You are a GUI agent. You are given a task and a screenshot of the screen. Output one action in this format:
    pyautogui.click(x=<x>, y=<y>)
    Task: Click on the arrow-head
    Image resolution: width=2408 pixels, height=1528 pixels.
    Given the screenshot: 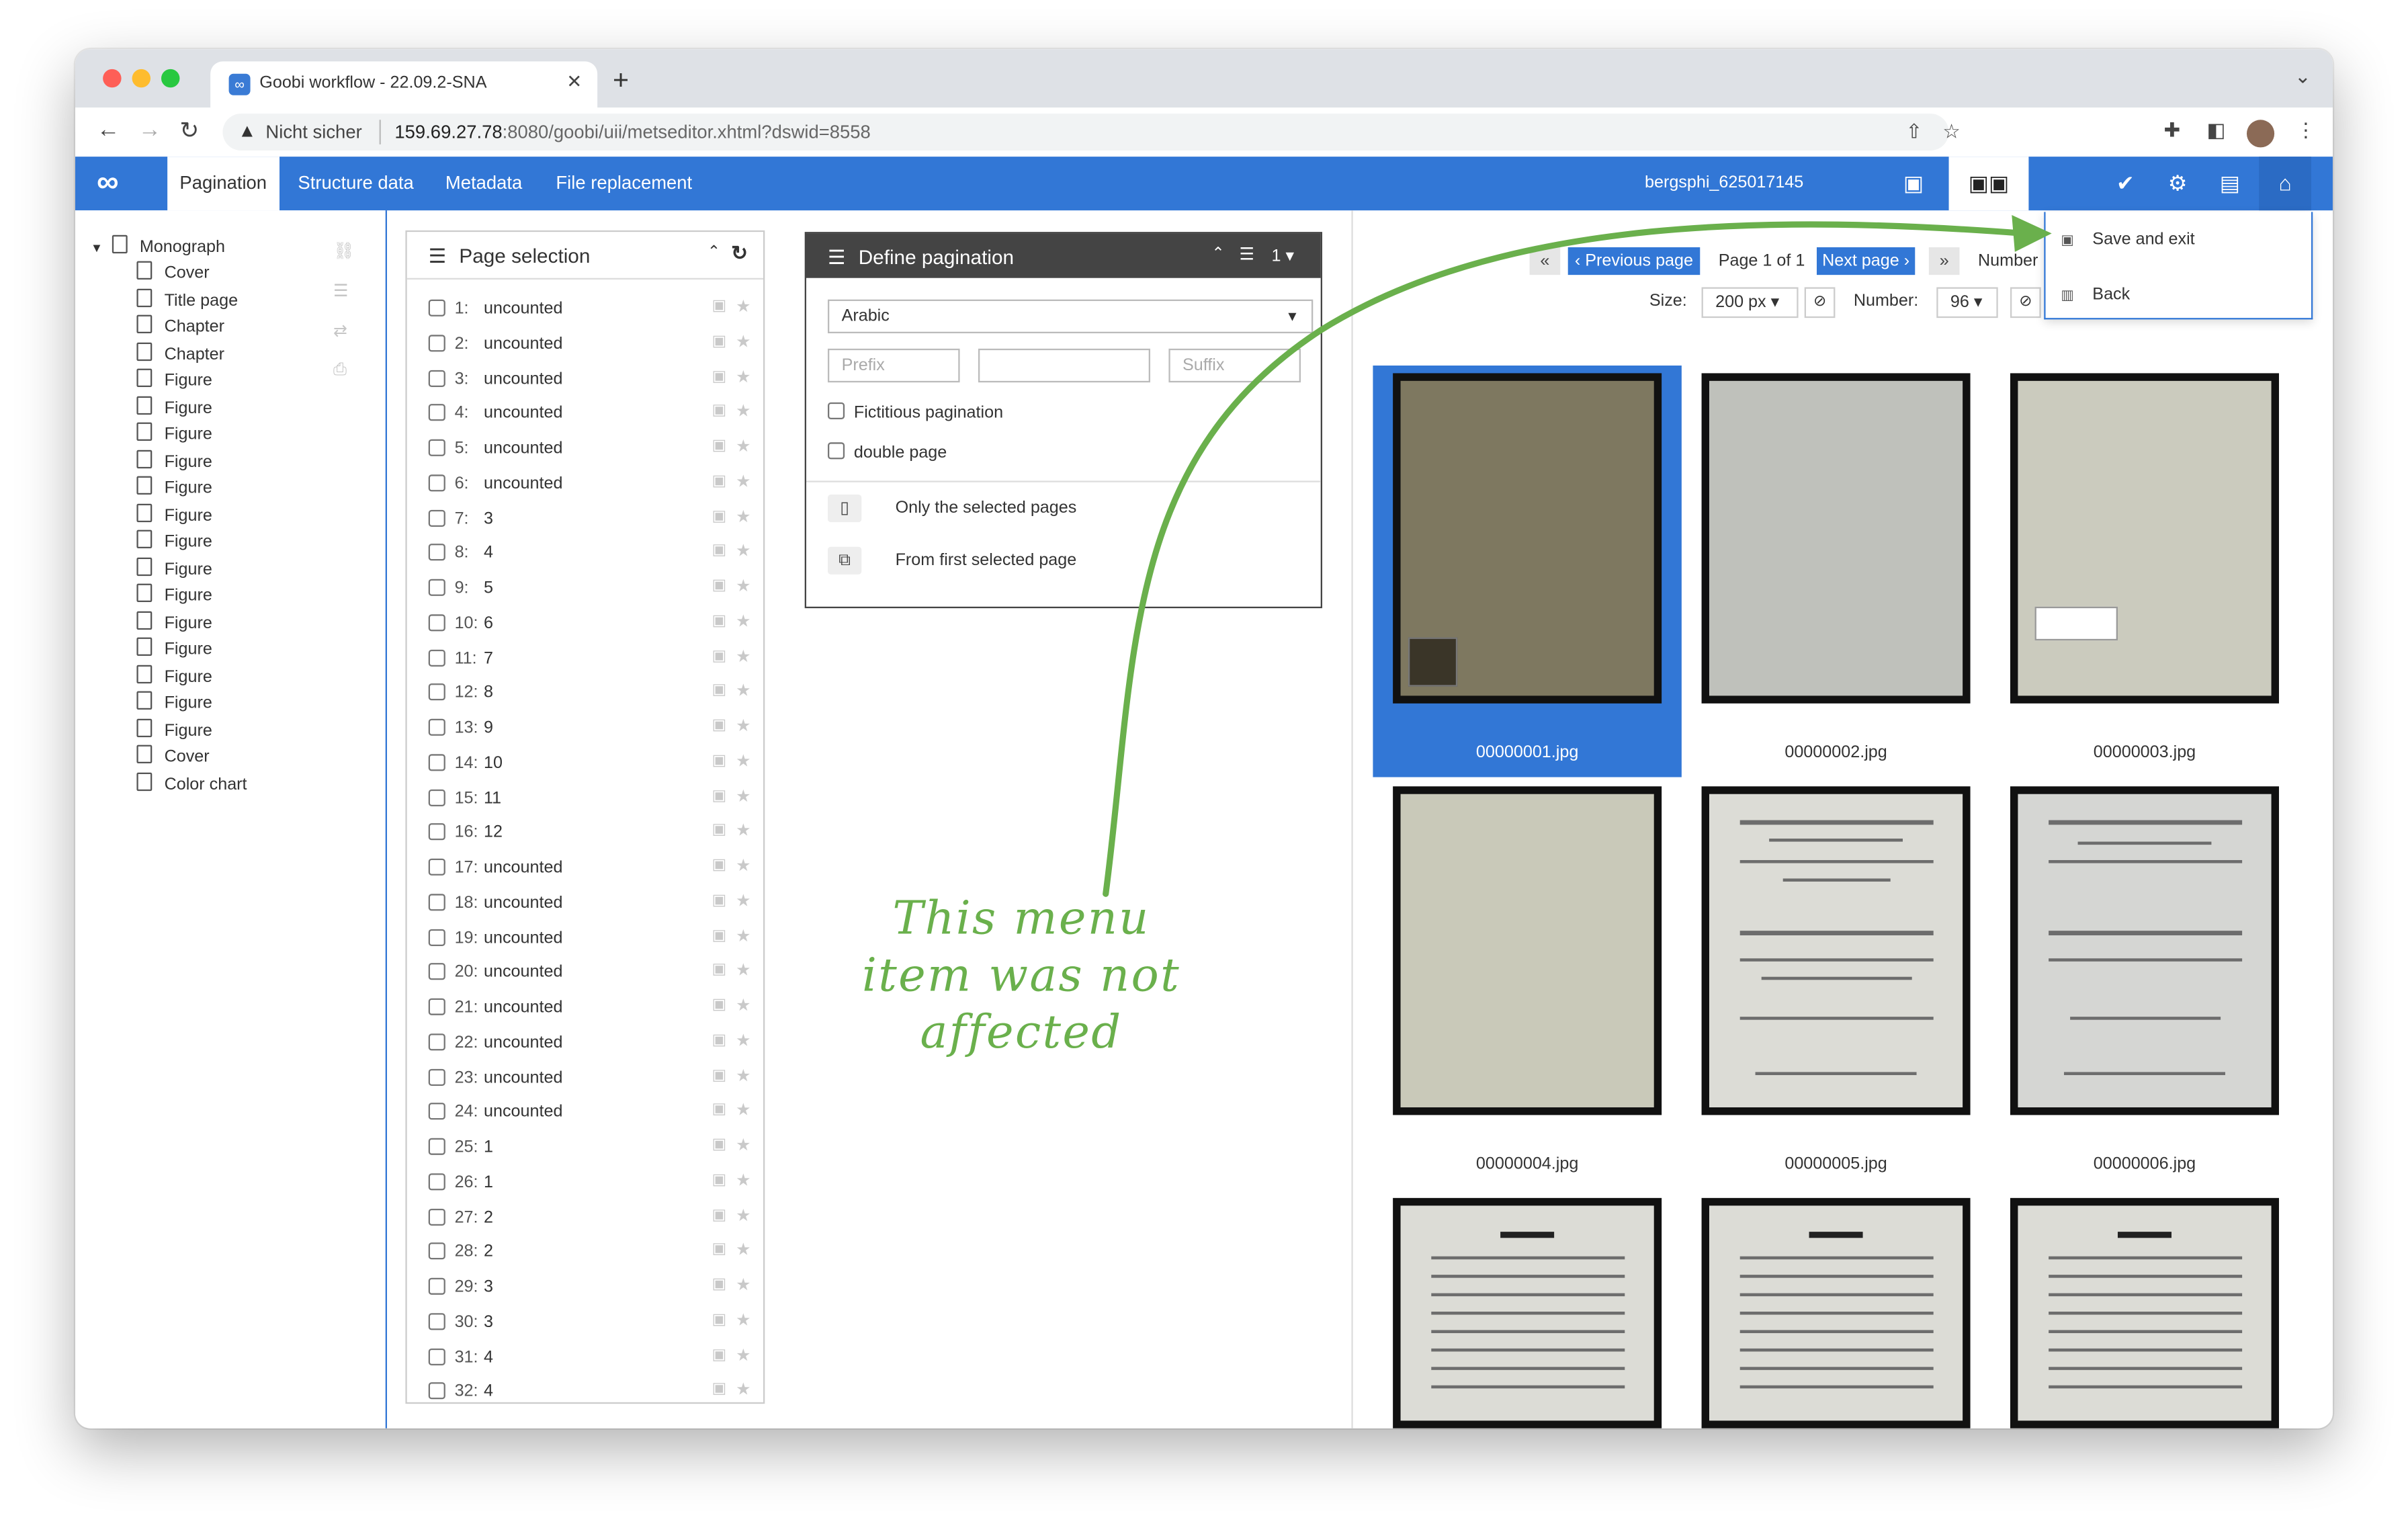 What is the action you would take?
    pyautogui.click(x=2032, y=233)
    